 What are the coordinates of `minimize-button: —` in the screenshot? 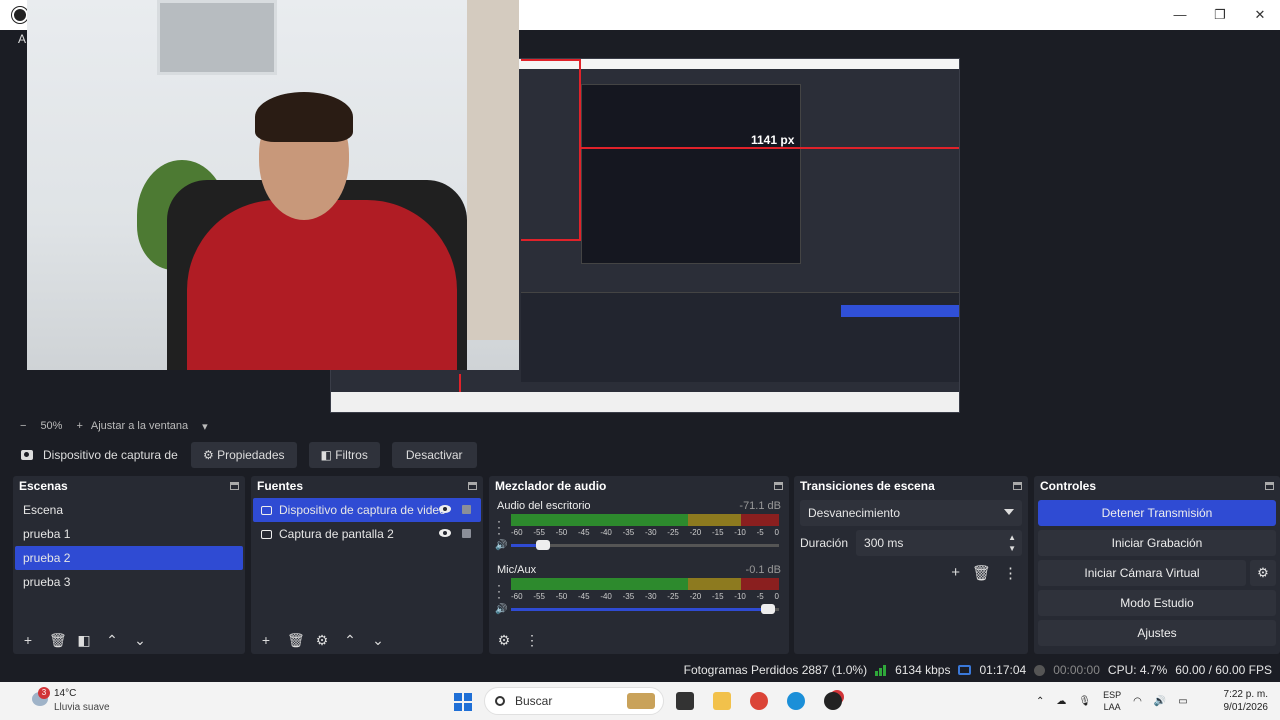 It's located at (1180, 15).